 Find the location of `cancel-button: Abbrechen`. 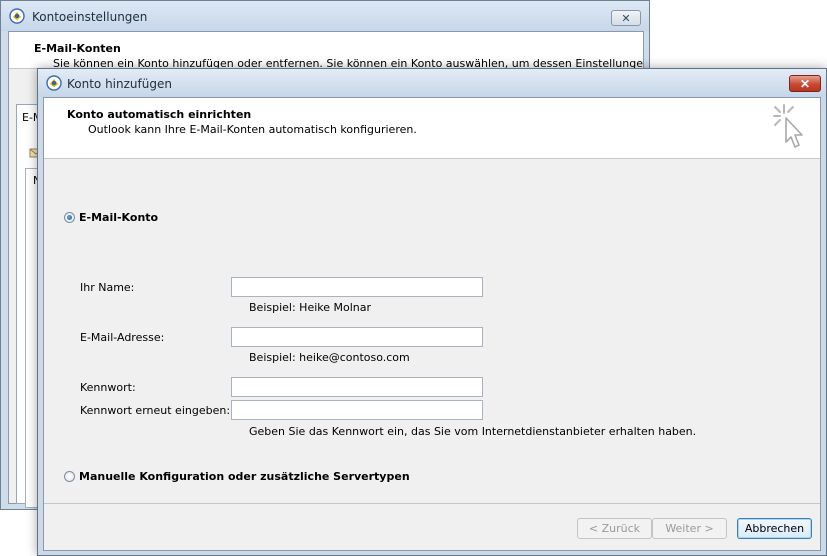

cancel-button: Abbrechen is located at coordinates (774, 528).